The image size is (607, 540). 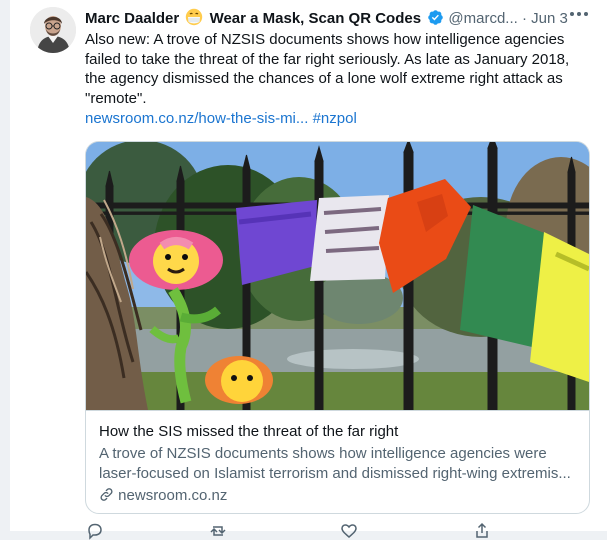 I want to click on face-mask-emoji-icon, so click(x=194, y=17).